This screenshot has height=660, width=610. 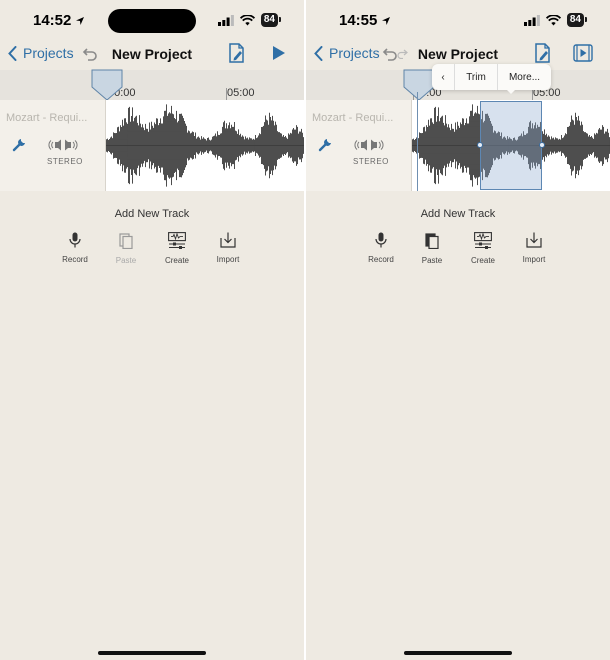 What do you see at coordinates (458, 20) in the screenshot?
I see `status-bar: 14:55 84` at bounding box center [458, 20].